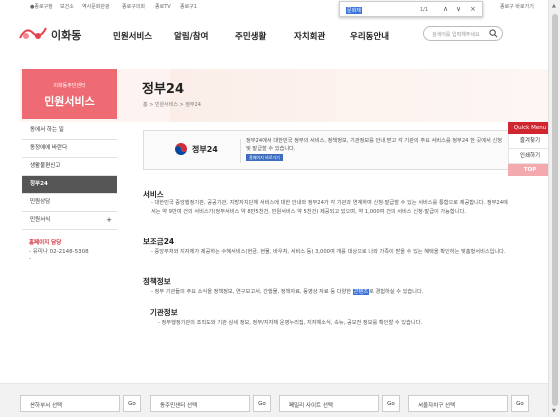 The height and width of the screenshot is (417, 560). What do you see at coordinates (69, 86) in the screenshot?
I see `side-subtitle: 이화동주민센터` at bounding box center [69, 86].